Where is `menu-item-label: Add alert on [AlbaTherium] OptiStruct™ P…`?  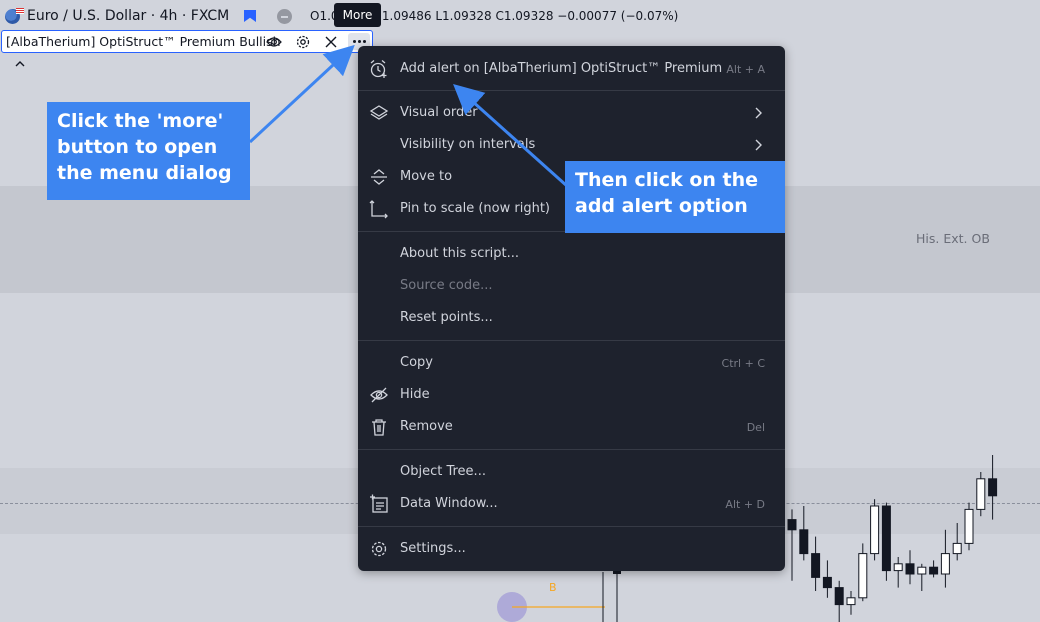 menu-item-label: Add alert on [AlbaTherium] OptiStruct™ P… is located at coordinates (561, 68).